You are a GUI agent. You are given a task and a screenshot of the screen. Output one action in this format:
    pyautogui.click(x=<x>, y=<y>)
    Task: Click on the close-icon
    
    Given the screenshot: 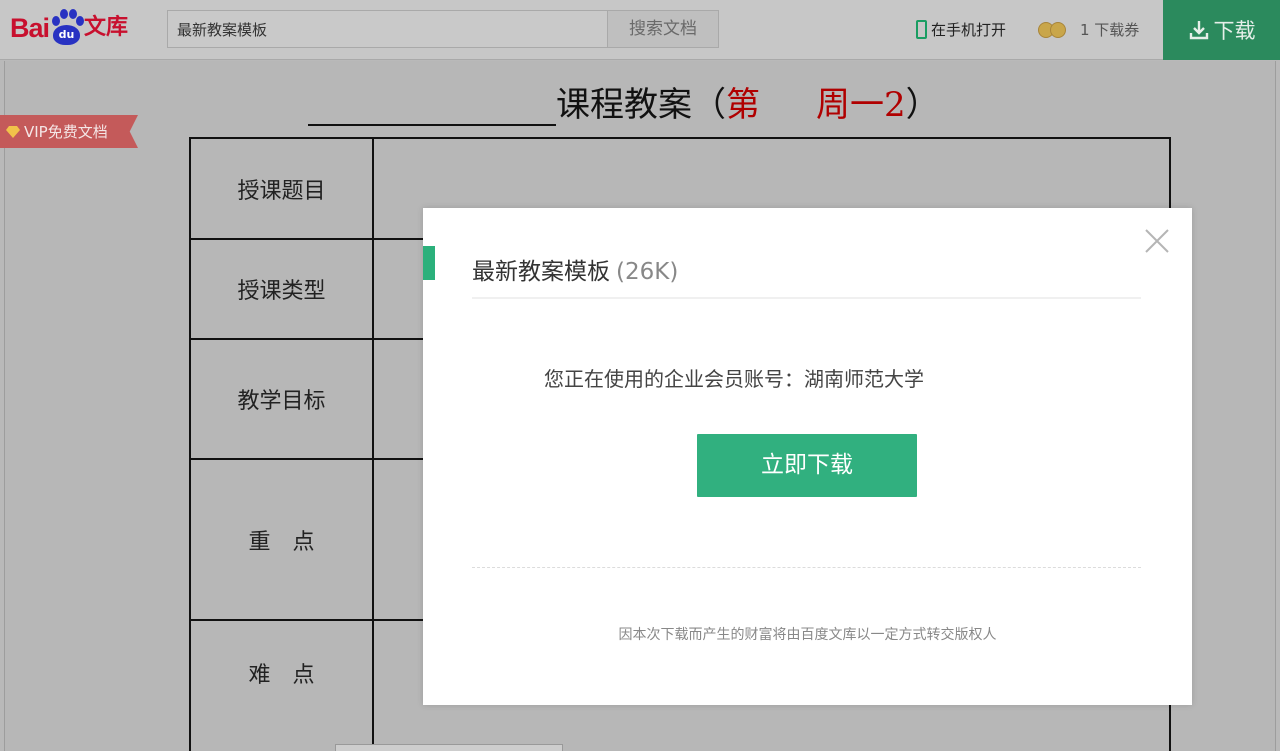 What is the action you would take?
    pyautogui.click(x=1157, y=241)
    